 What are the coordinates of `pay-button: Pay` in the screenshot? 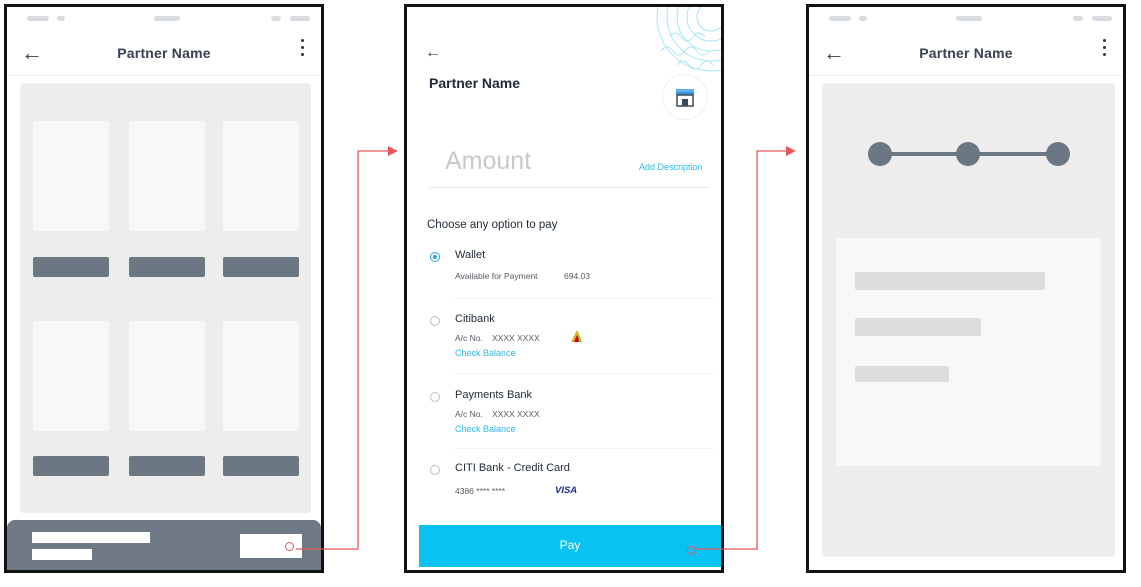 It's located at (570, 546).